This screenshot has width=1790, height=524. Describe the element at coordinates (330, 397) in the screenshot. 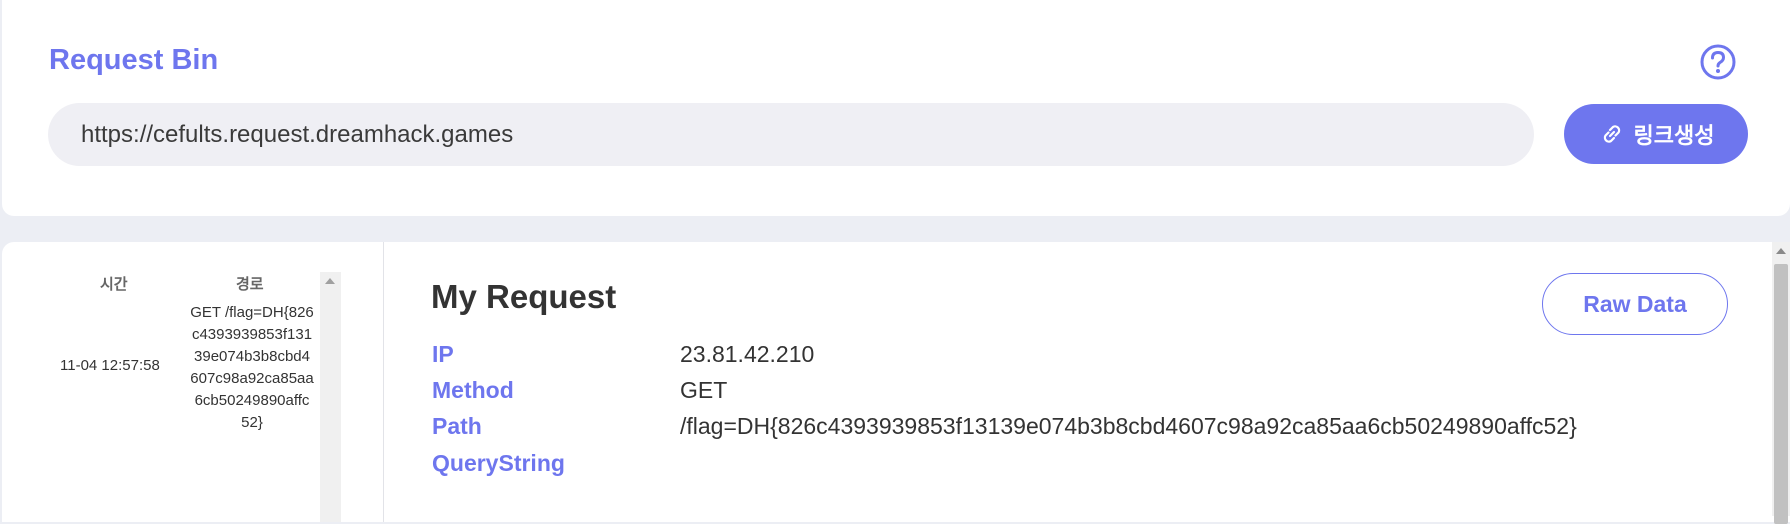

I see `list-scrollbar` at that location.